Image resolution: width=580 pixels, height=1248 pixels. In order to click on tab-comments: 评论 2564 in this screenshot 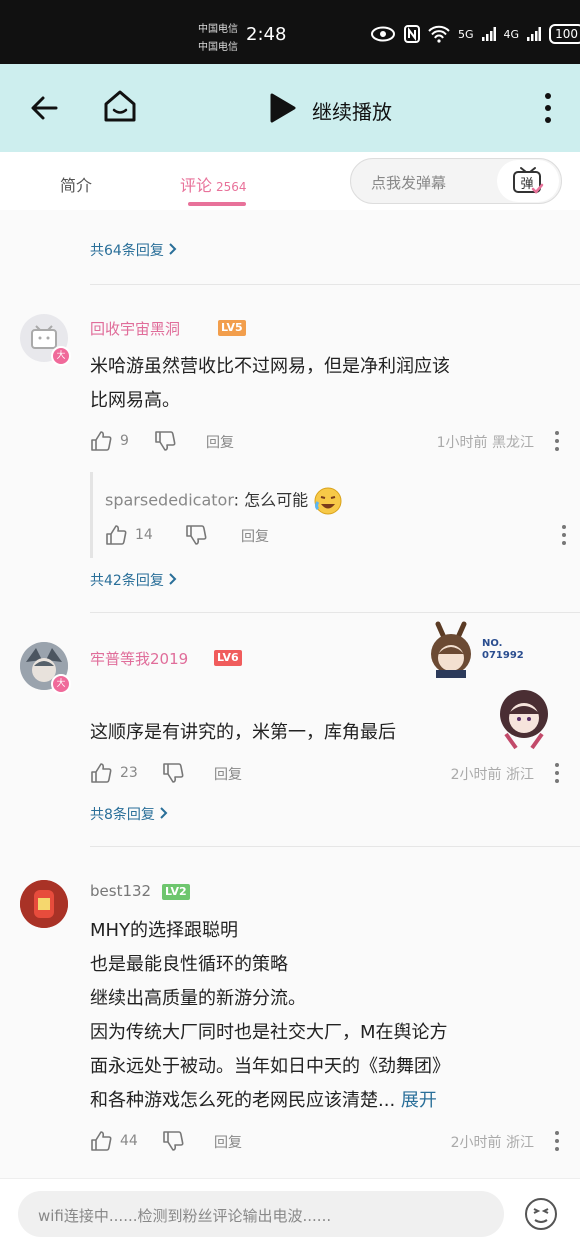, I will do `click(213, 184)`.